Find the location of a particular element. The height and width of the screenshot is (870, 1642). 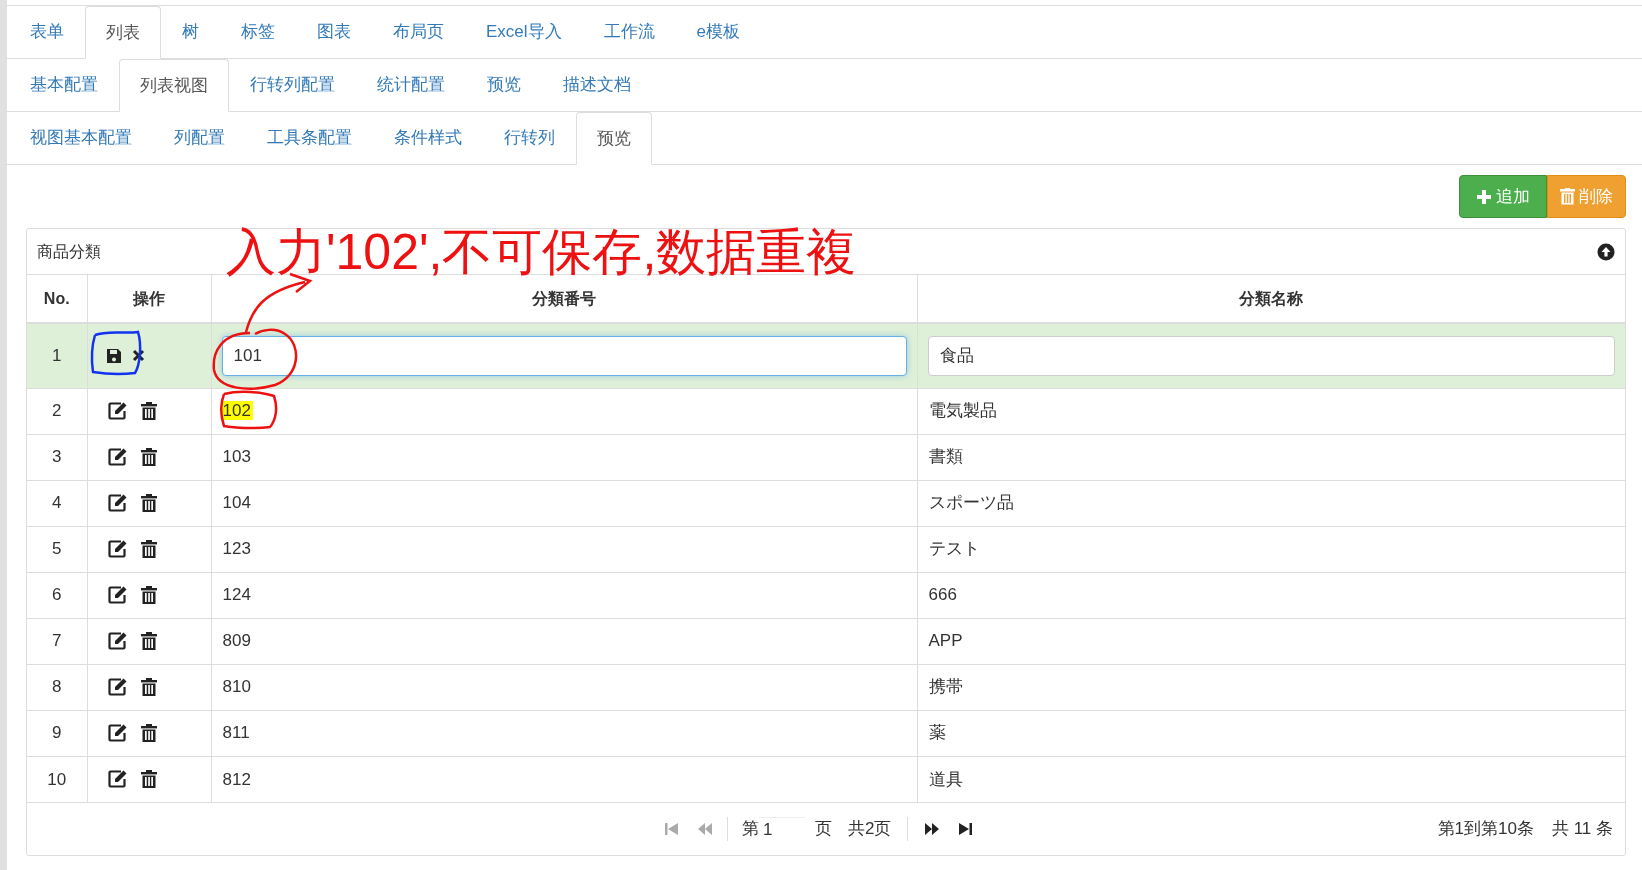

page-input: 1 is located at coordinates (782, 829).